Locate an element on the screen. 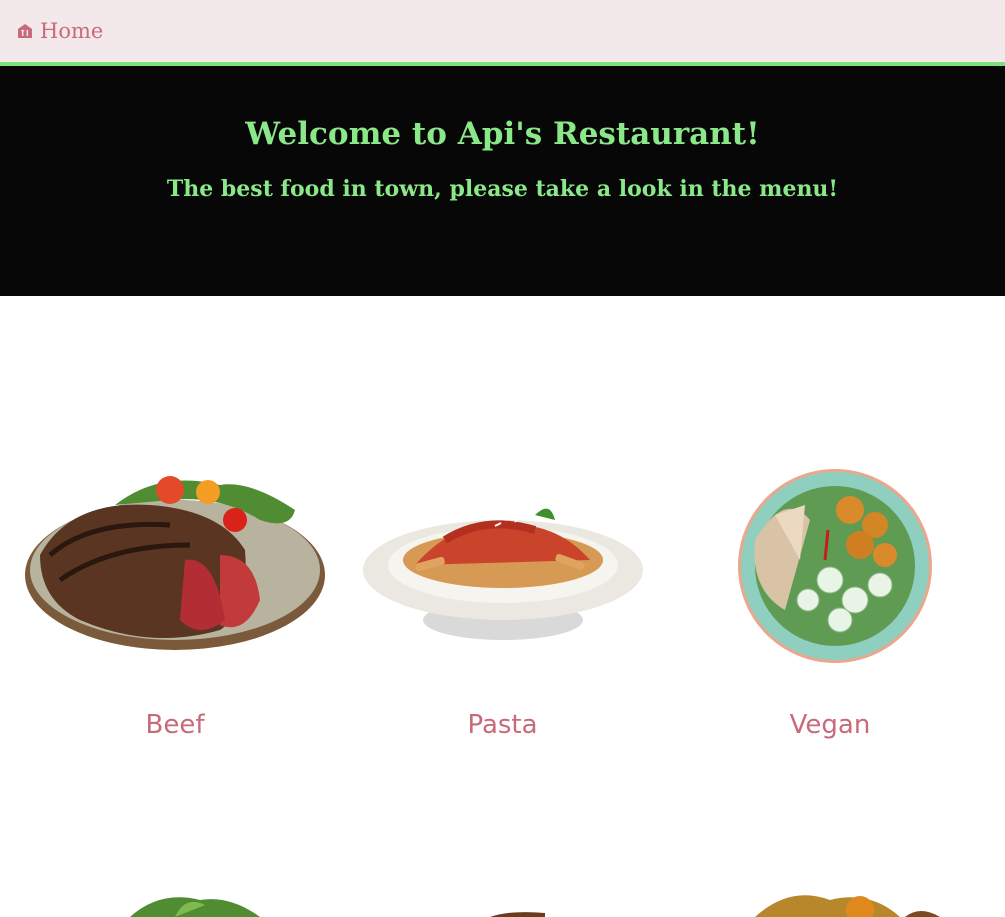  menu-item-vegan-label: Vegan is located at coordinates (830, 725).